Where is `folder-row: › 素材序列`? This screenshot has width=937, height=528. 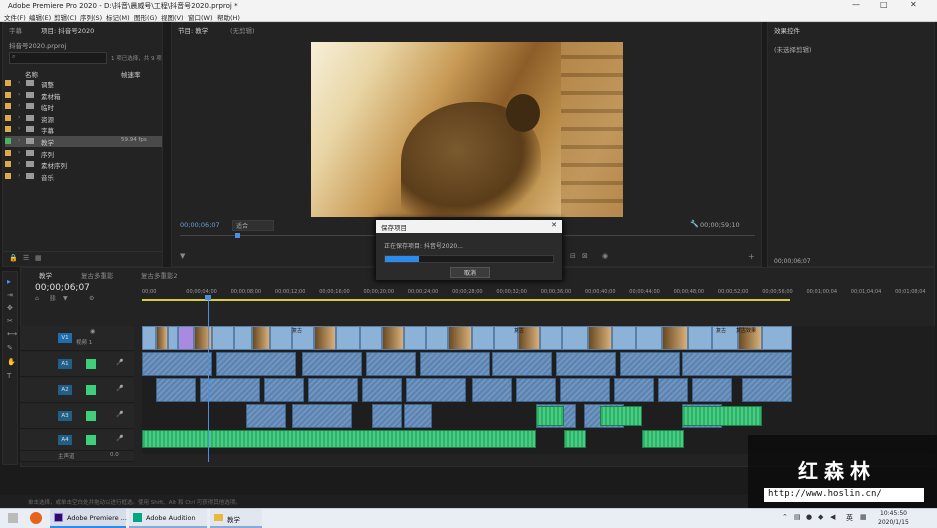
folder-row: › 素材序列 is located at coordinates (83, 164).